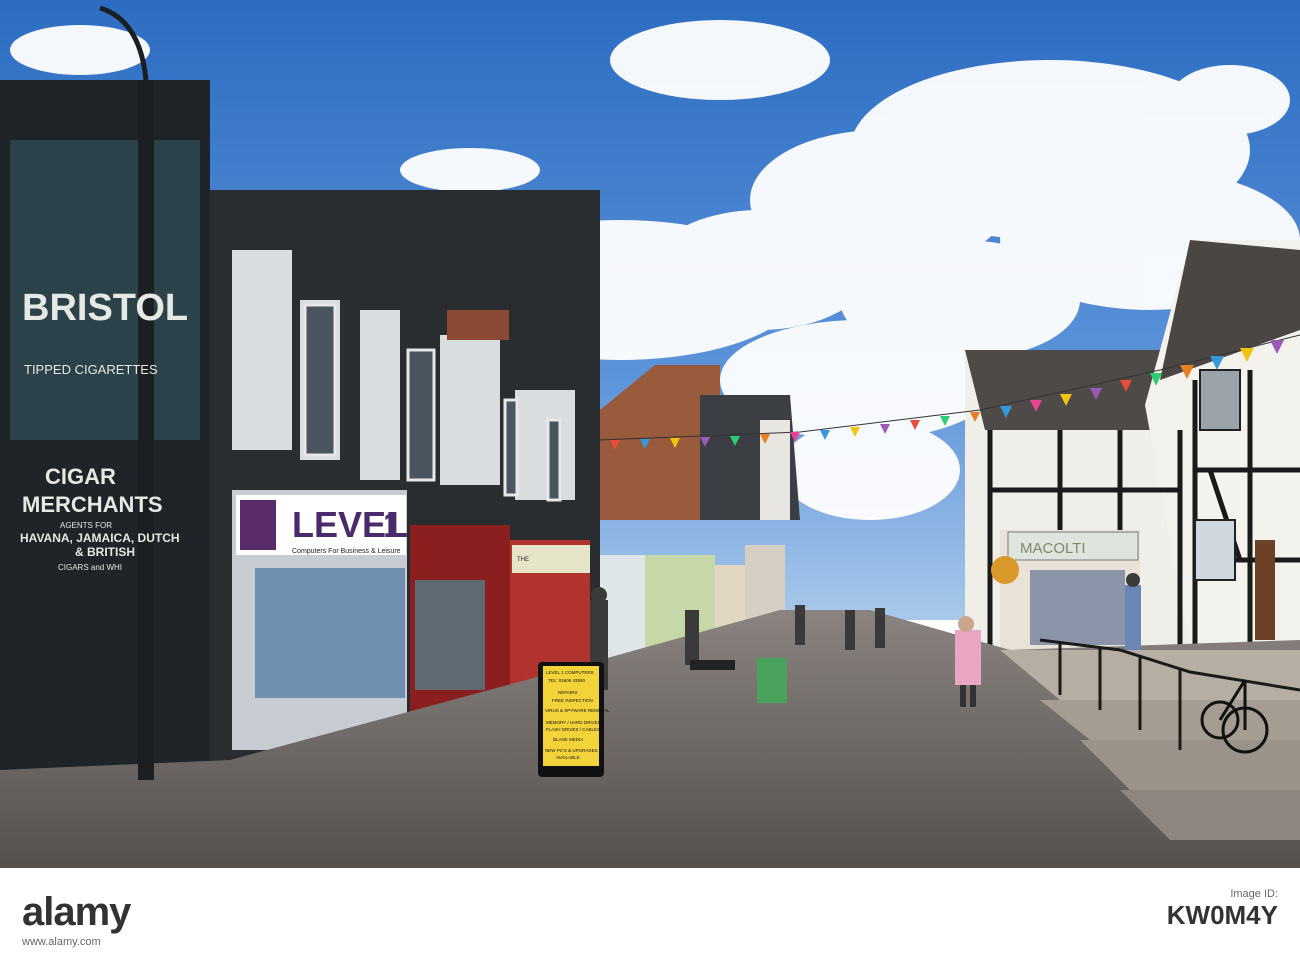 The width and height of the screenshot is (1300, 956). What do you see at coordinates (80, 476) in the screenshot?
I see `wall-sign-line3: CIGAR` at bounding box center [80, 476].